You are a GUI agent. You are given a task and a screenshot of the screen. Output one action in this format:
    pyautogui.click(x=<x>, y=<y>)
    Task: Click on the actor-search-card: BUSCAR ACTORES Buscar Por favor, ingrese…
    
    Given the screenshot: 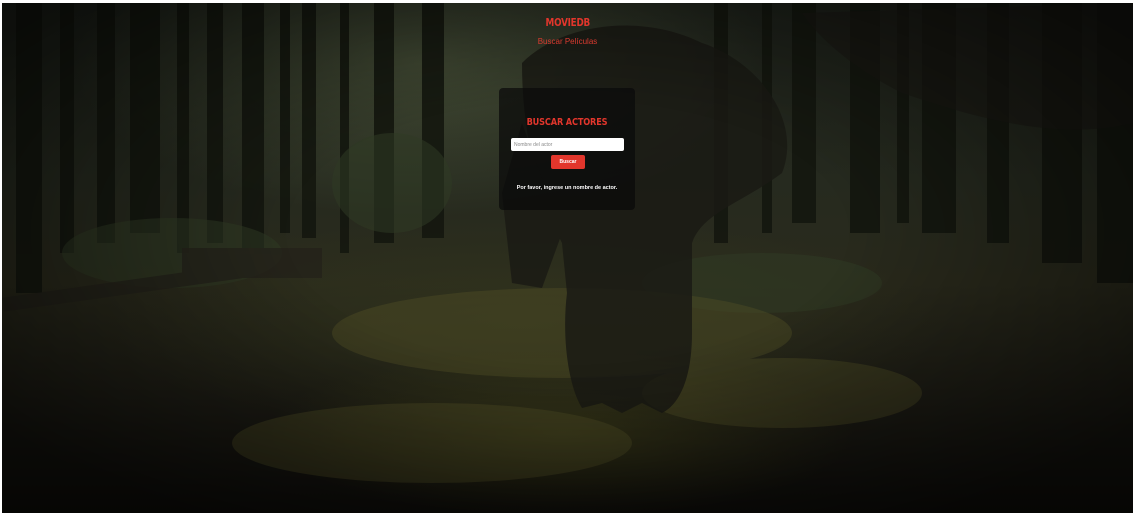 What is the action you would take?
    pyautogui.click(x=567, y=149)
    